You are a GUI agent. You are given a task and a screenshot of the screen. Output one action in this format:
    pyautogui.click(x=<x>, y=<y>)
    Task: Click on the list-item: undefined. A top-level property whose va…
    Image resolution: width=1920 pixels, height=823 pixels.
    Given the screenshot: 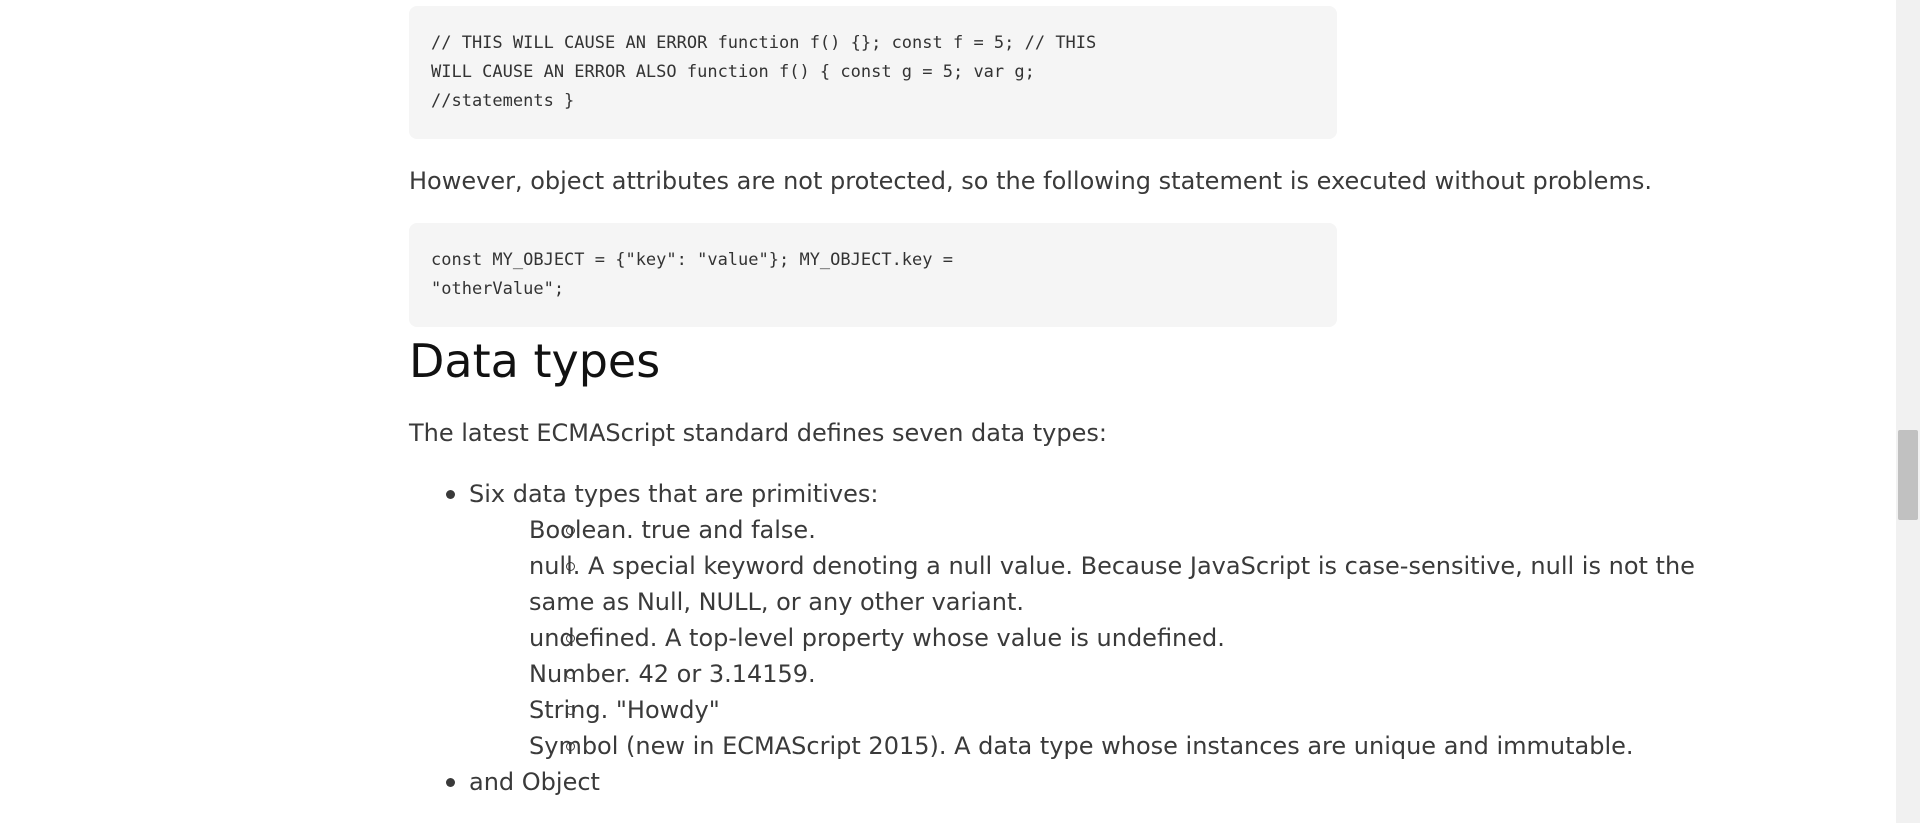 What is the action you would take?
    pyautogui.click(x=1084, y=638)
    